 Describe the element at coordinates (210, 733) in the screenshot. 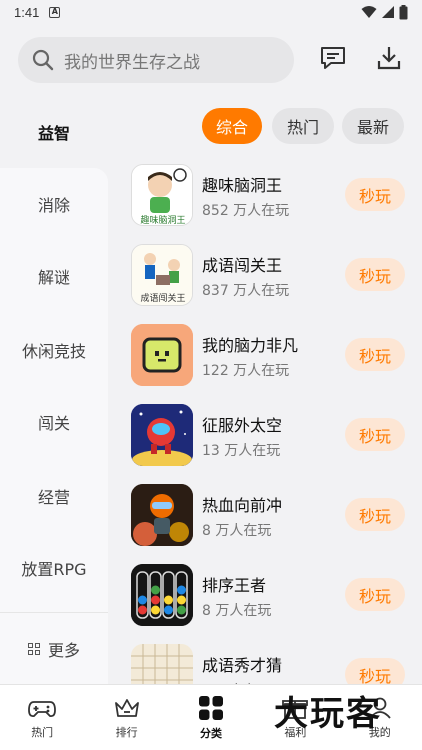

I see `nav-category-label: 分类` at that location.